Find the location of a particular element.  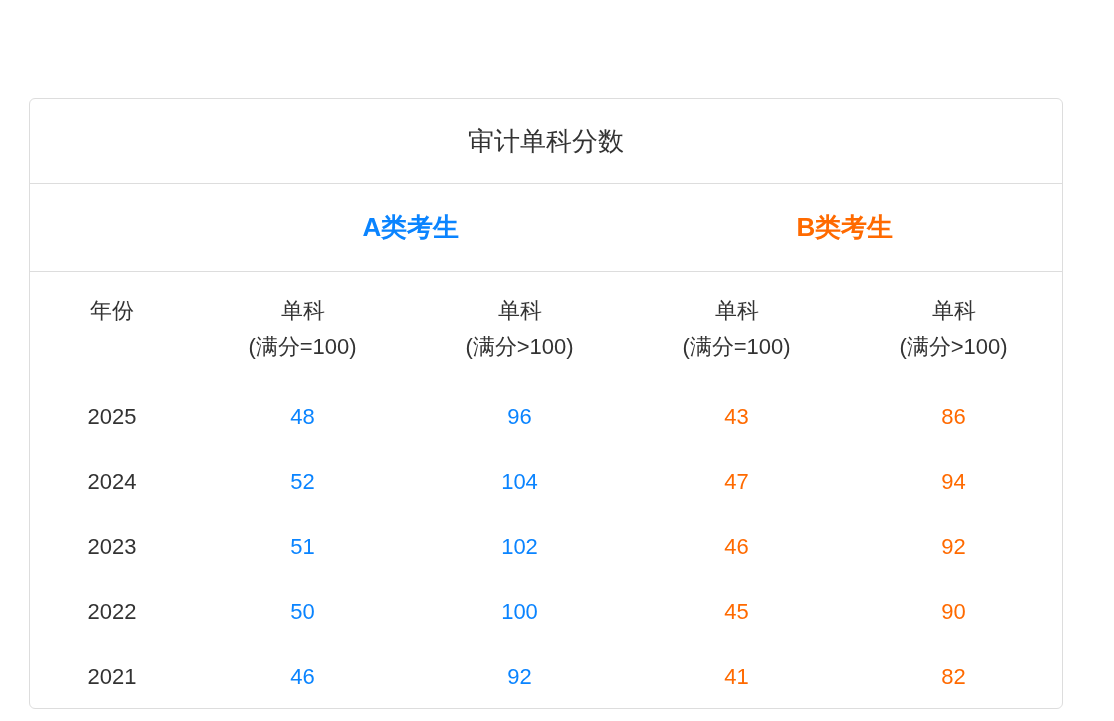

table-title: 审计单科分数 is located at coordinates (546, 141).